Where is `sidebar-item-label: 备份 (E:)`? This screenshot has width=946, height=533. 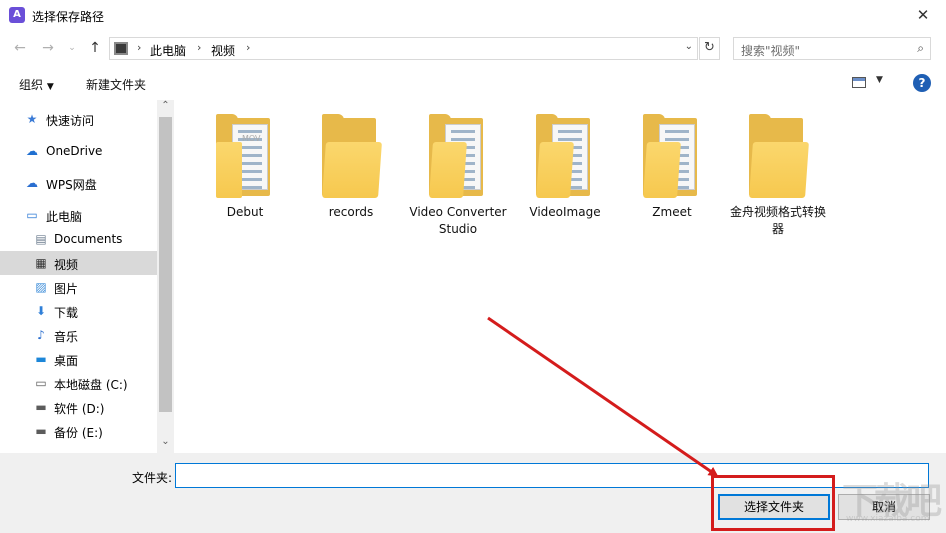 sidebar-item-label: 备份 (E:) is located at coordinates (78, 433).